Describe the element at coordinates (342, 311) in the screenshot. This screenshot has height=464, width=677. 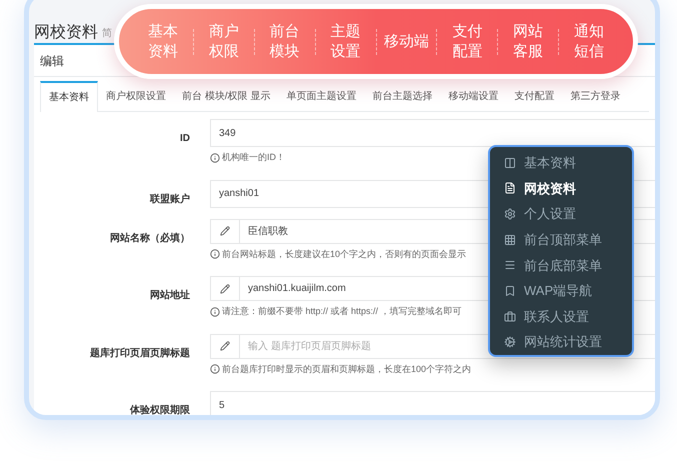
I see `help-text: 请注意：前缀不要带 http:// 或者 https:// ，填写完整域名即可` at that location.